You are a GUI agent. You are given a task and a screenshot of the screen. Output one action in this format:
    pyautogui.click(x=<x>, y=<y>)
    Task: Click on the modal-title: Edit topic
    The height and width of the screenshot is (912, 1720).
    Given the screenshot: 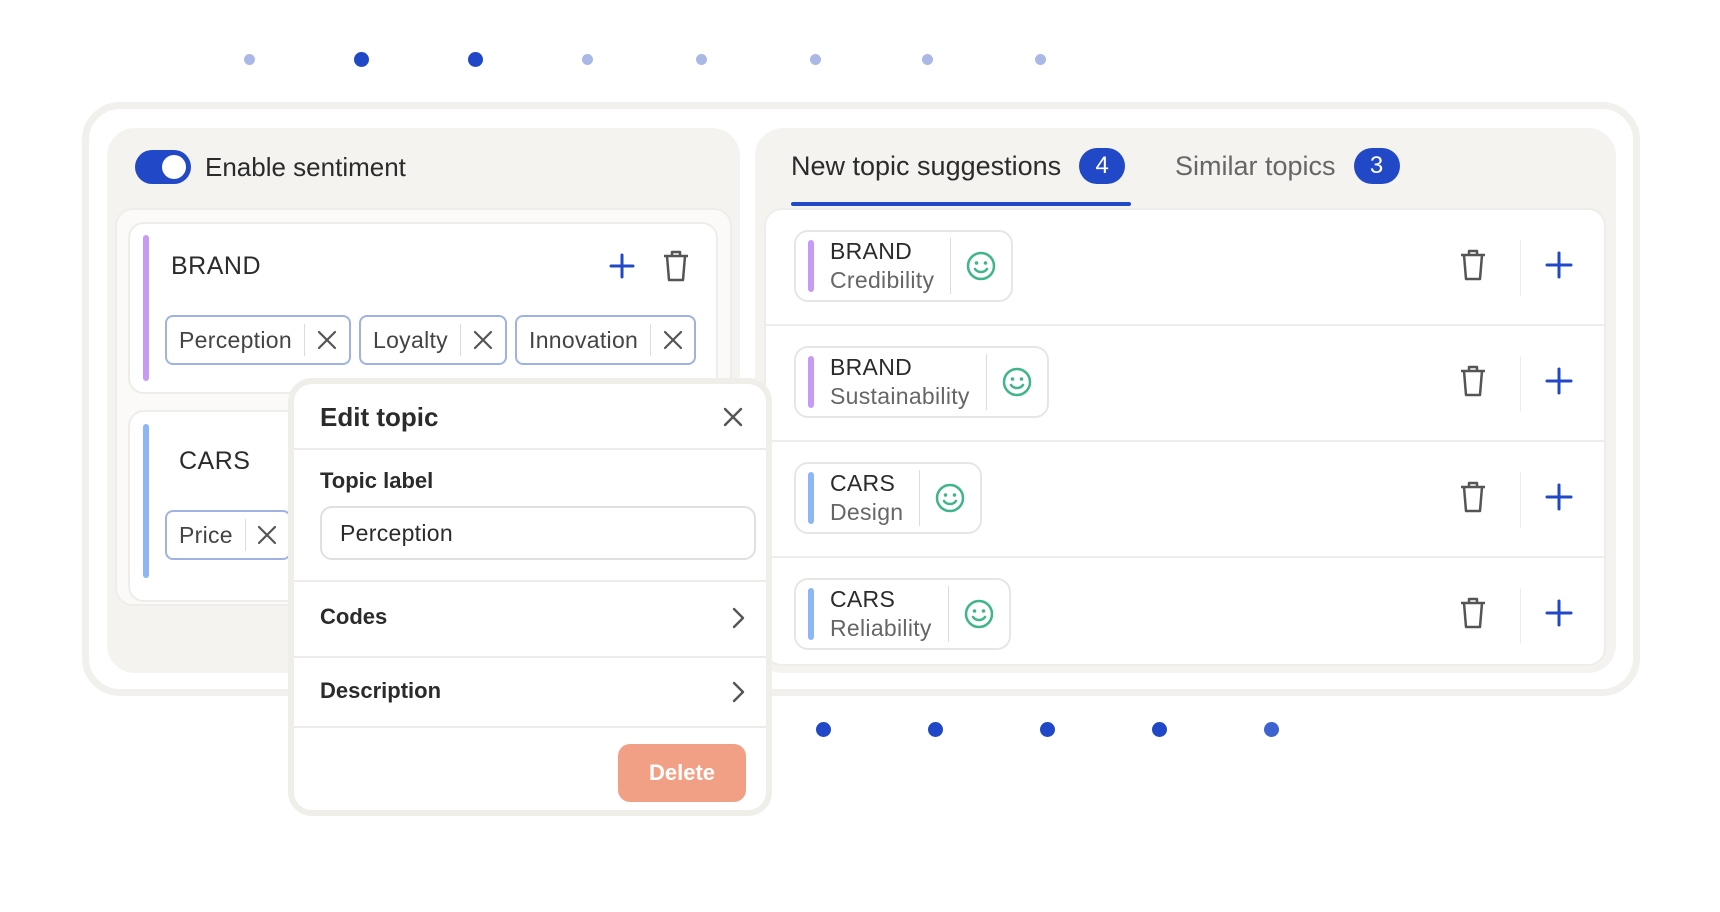 What is the action you would take?
    pyautogui.click(x=379, y=417)
    